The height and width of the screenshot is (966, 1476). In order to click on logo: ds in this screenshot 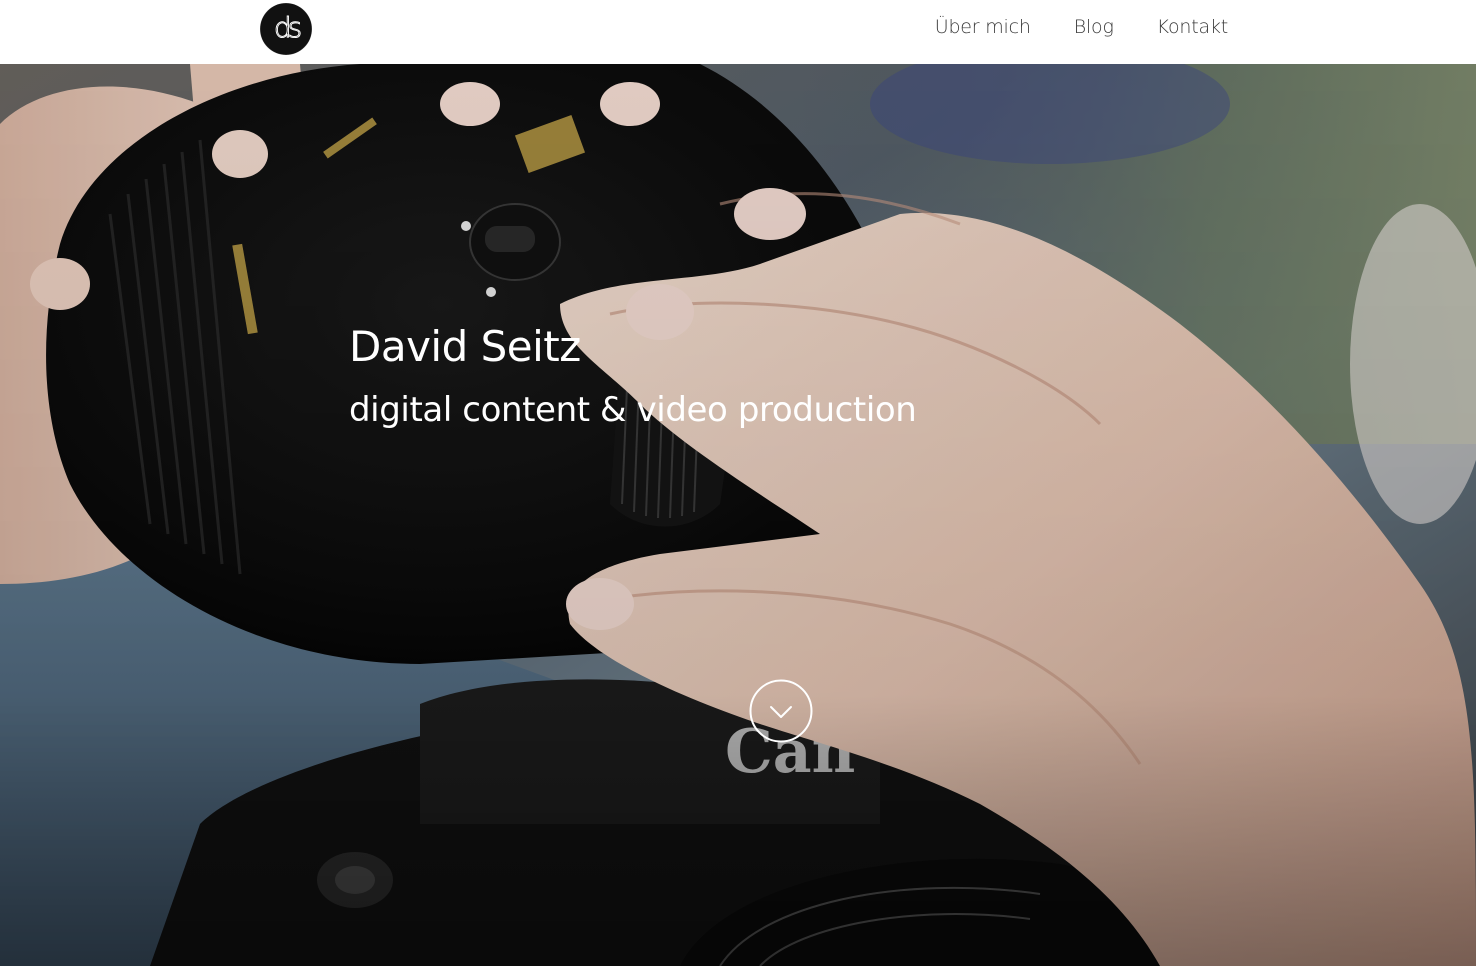, I will do `click(286, 29)`.